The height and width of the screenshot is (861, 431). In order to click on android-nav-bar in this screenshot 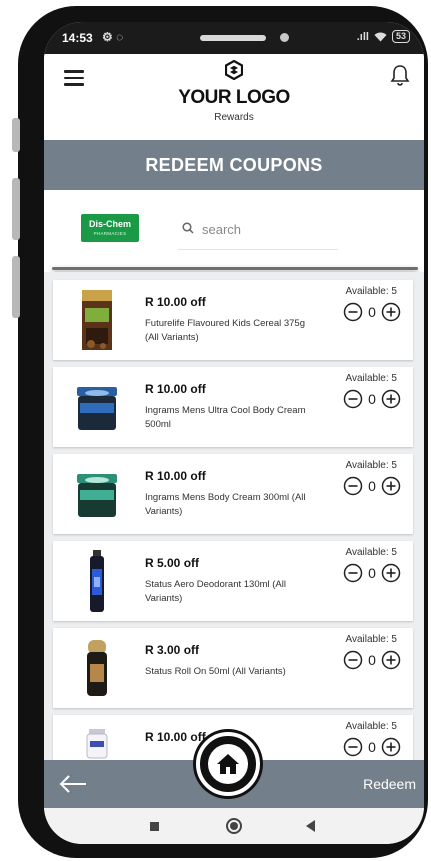, I will do `click(234, 826)`.